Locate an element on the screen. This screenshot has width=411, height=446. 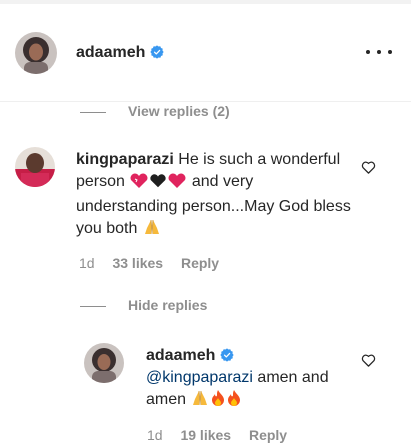
reply-meta: 1d 19 likes Reply is located at coordinates (217, 435).